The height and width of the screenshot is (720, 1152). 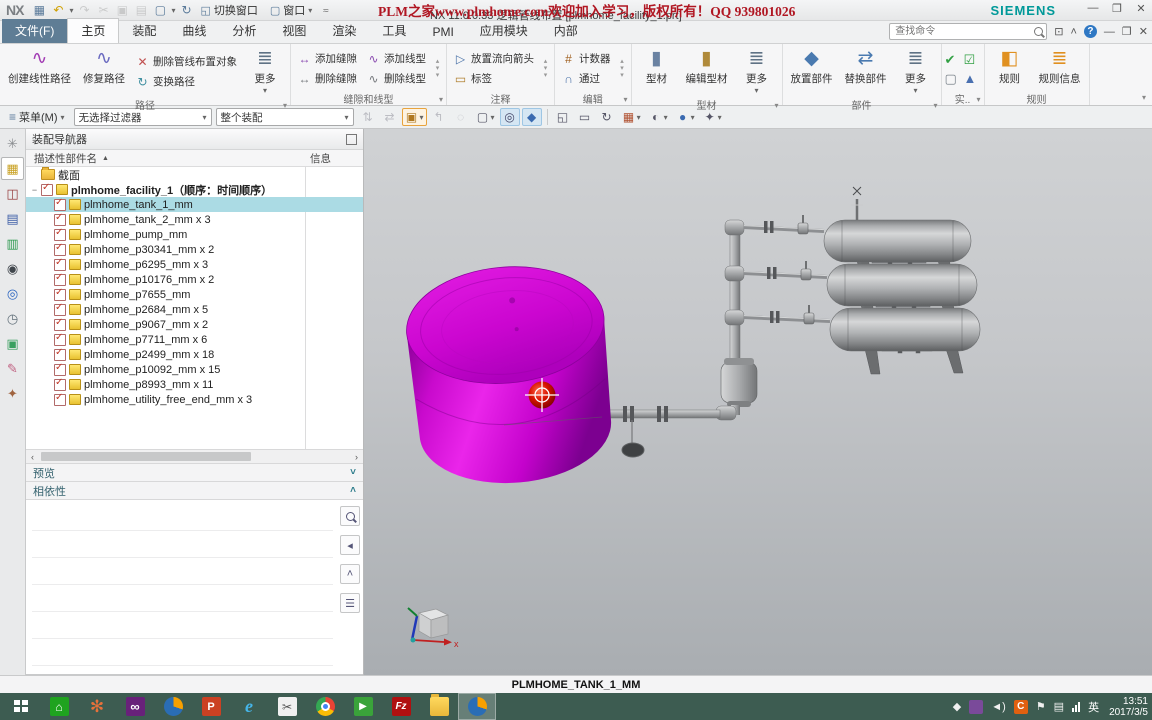 What do you see at coordinates (58, 10) in the screenshot?
I see `undo-icon: ↶` at bounding box center [58, 10].